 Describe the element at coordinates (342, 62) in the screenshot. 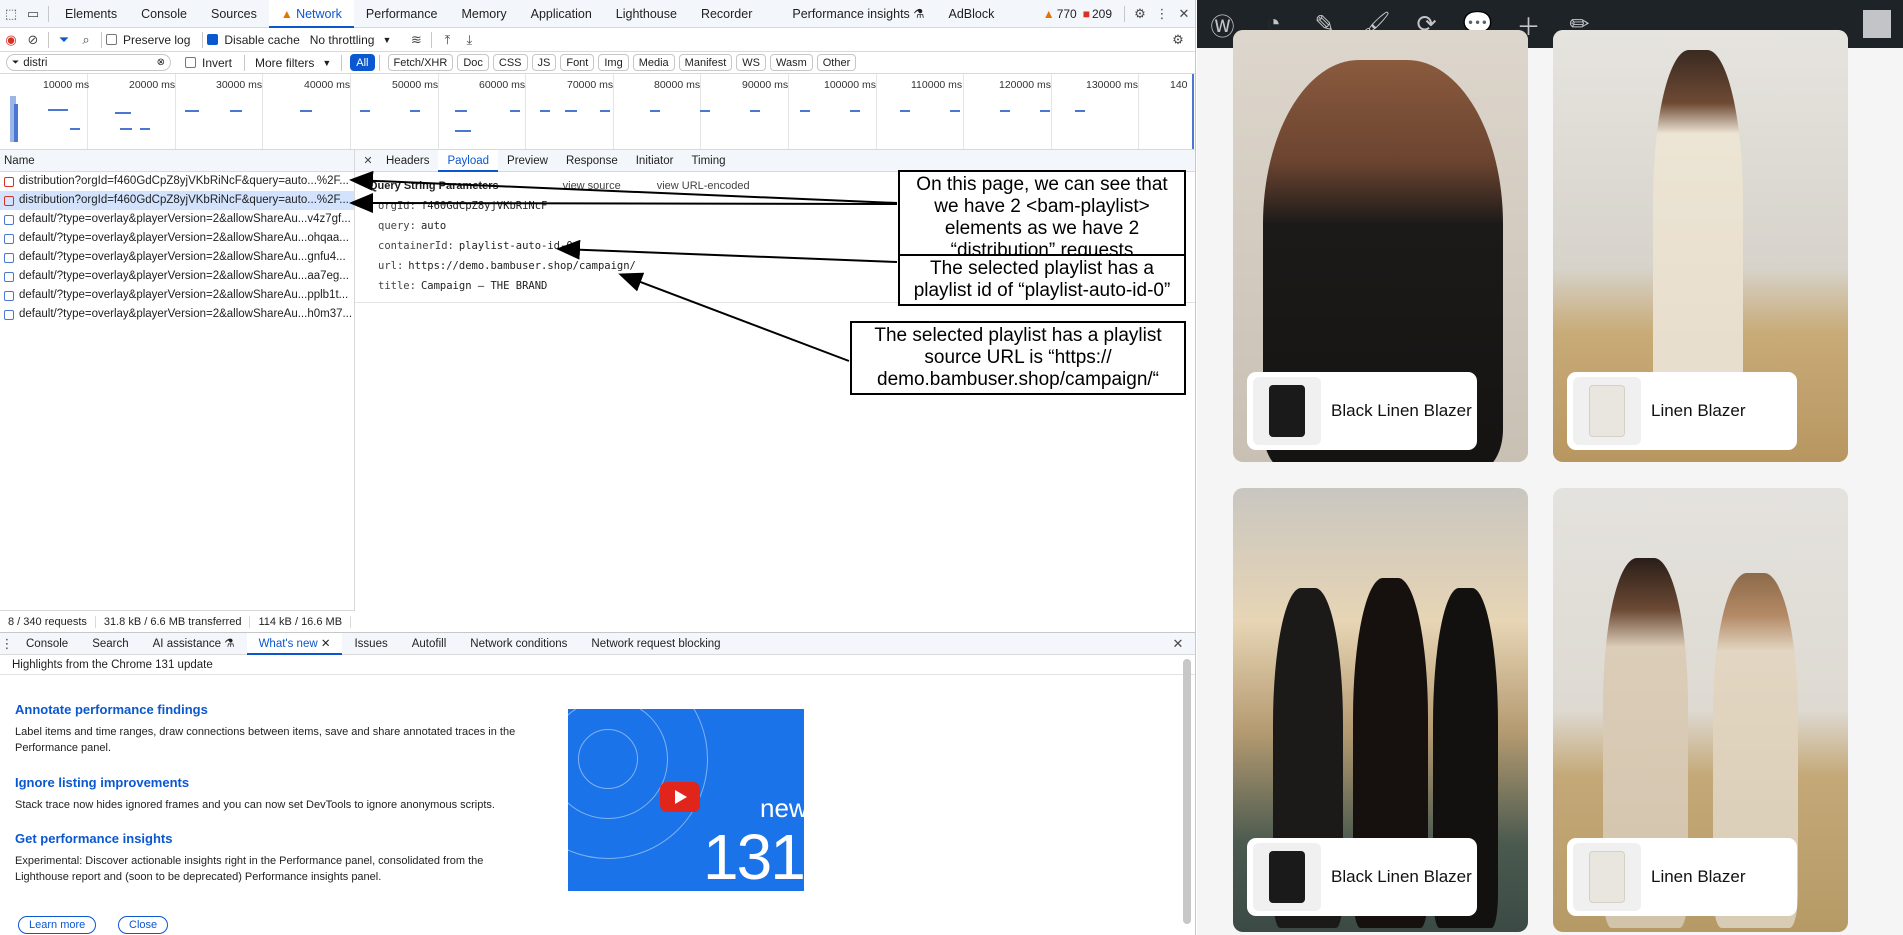

I see `divider` at that location.